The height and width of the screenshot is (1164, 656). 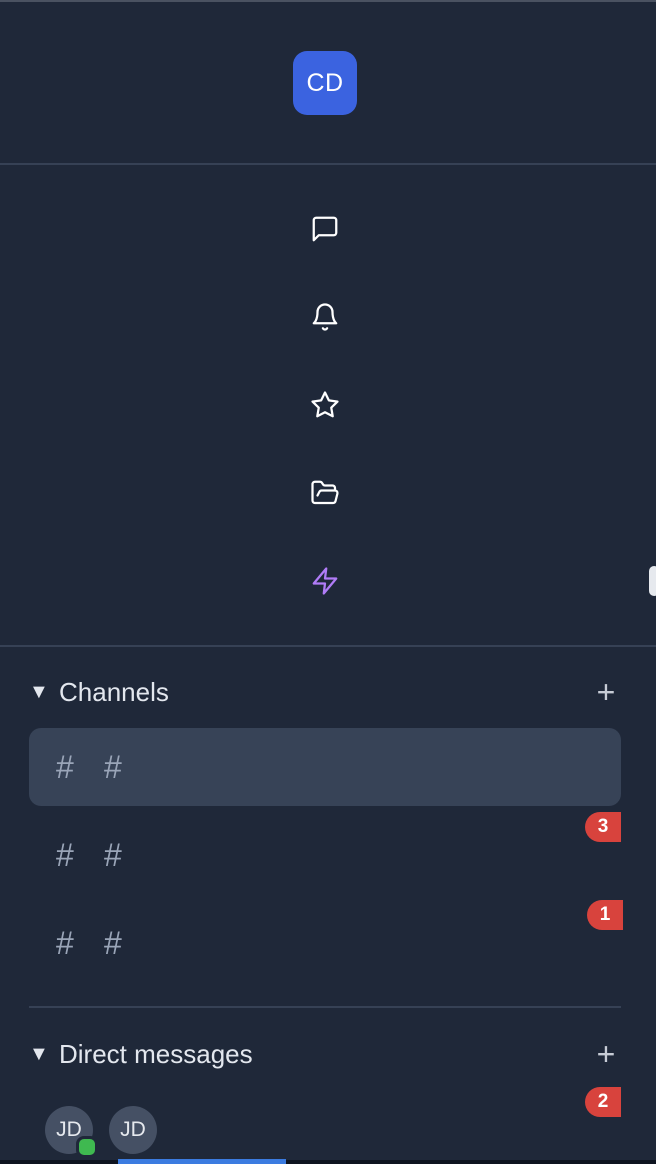 What do you see at coordinates (325, 83) in the screenshot?
I see `workspace-avatar: CD` at bounding box center [325, 83].